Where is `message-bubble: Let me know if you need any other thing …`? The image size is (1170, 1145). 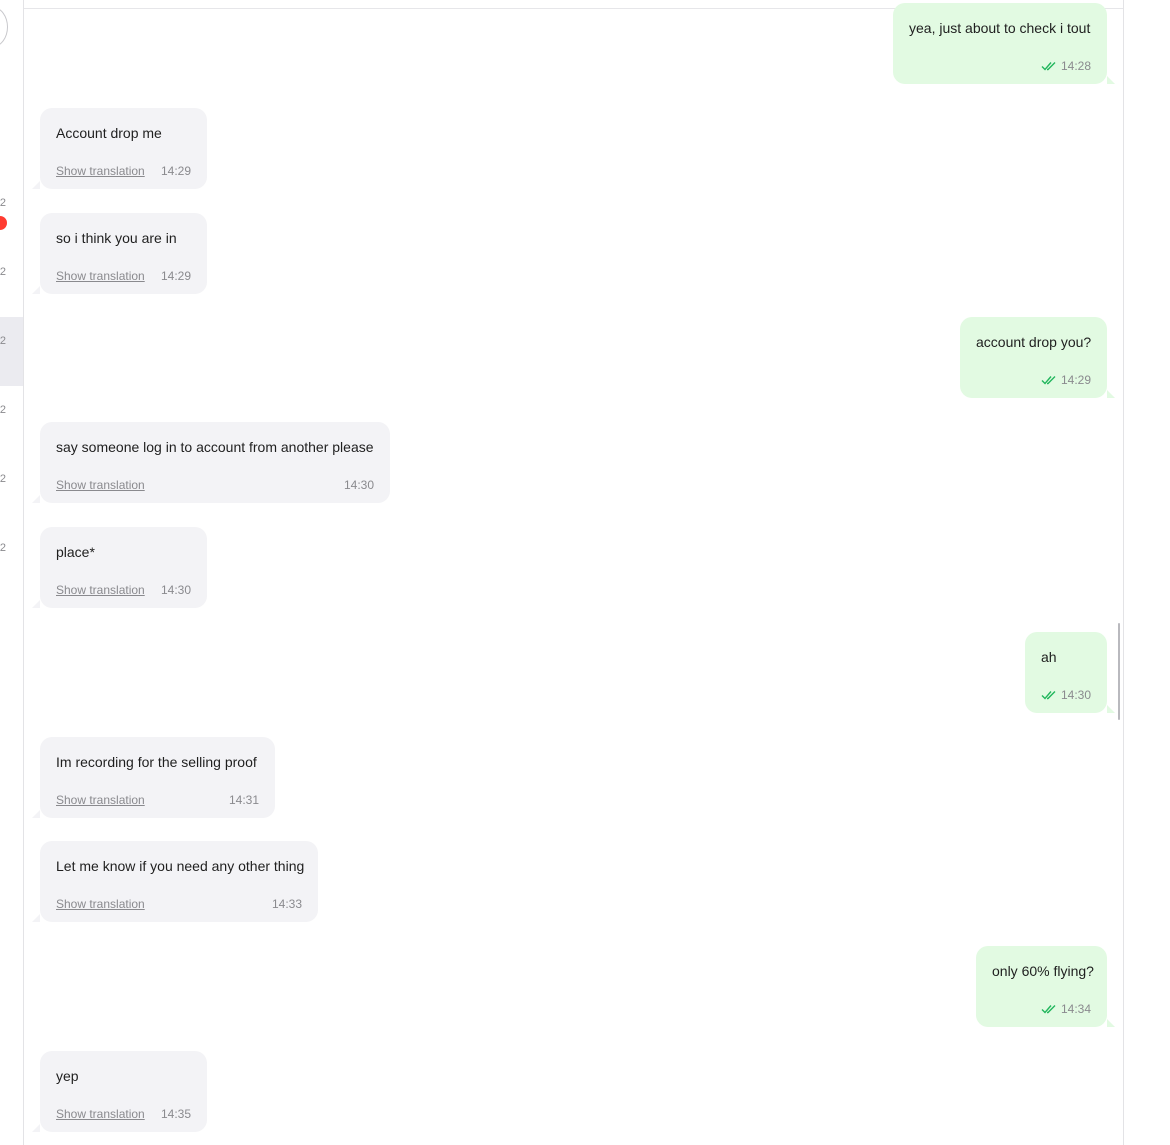 message-bubble: Let me know if you need any other thing … is located at coordinates (175, 881).